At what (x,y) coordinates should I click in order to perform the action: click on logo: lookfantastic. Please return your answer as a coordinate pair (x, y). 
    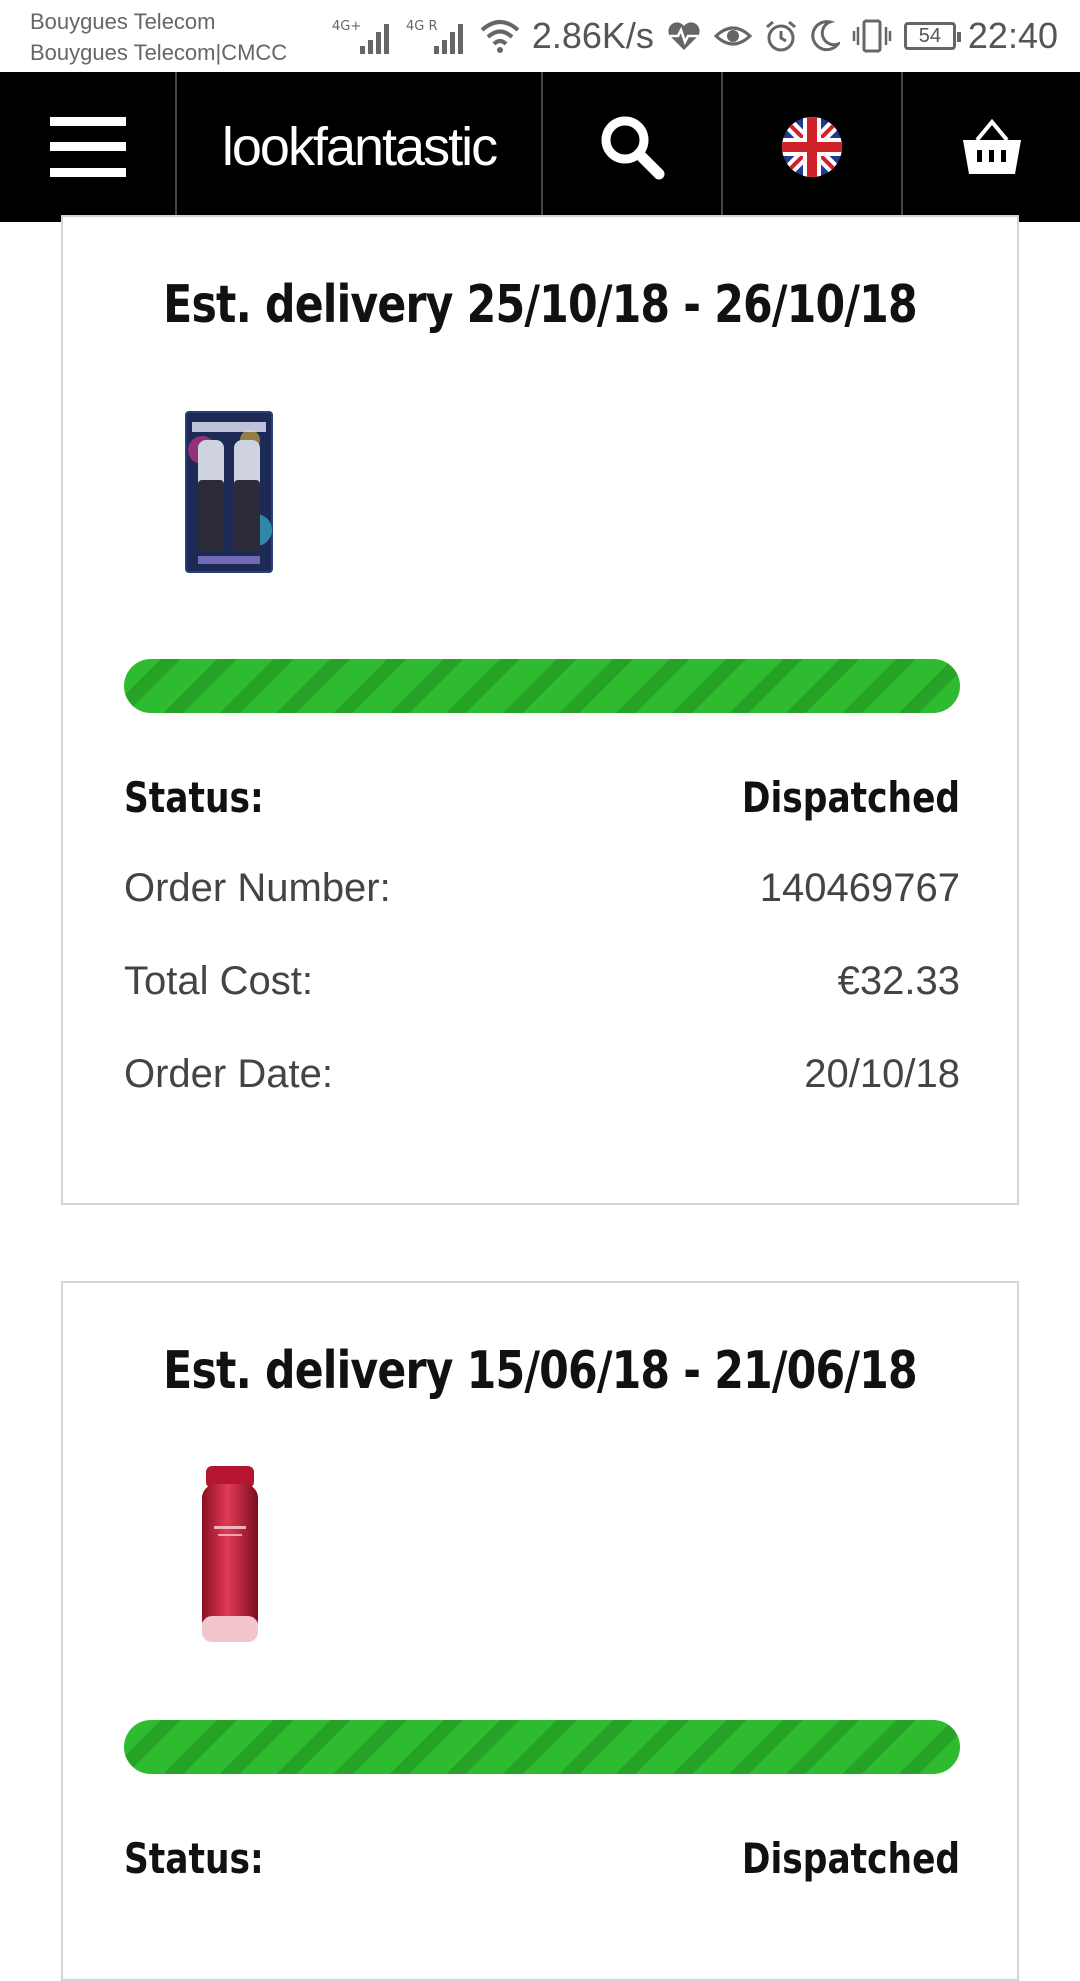
    Looking at the image, I should click on (359, 147).